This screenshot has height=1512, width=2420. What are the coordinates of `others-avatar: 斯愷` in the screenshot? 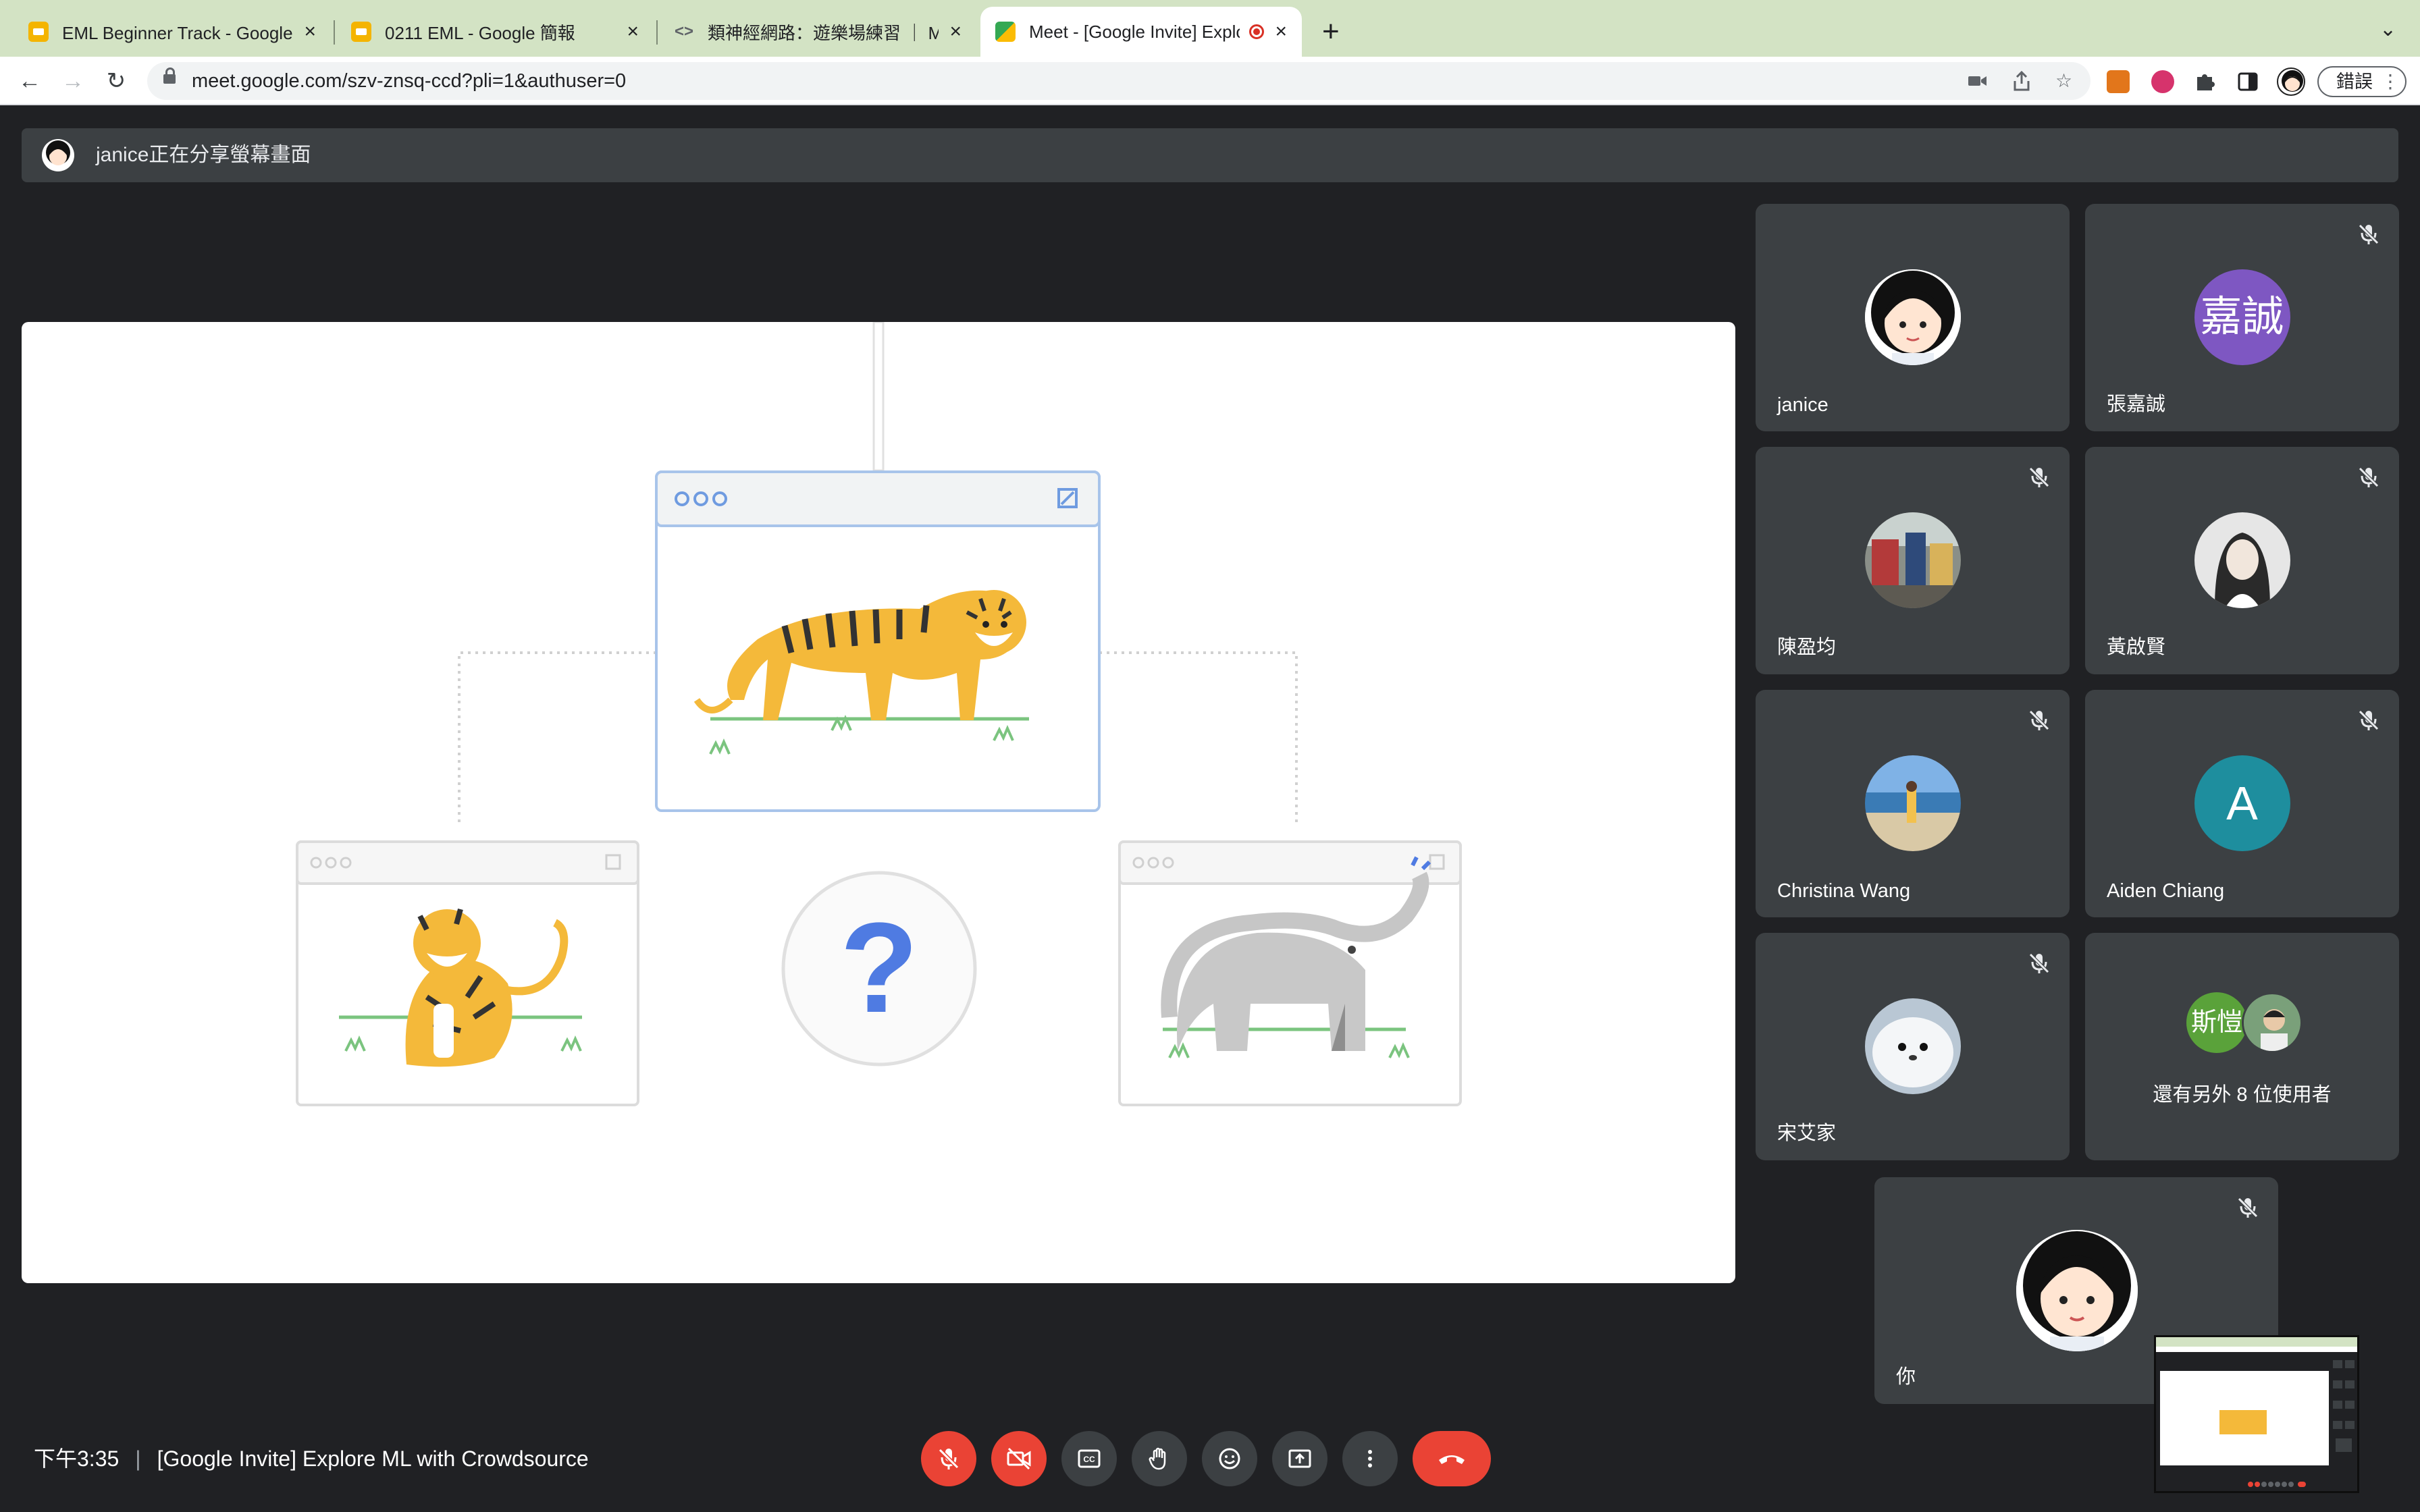 It's located at (2216, 1022).